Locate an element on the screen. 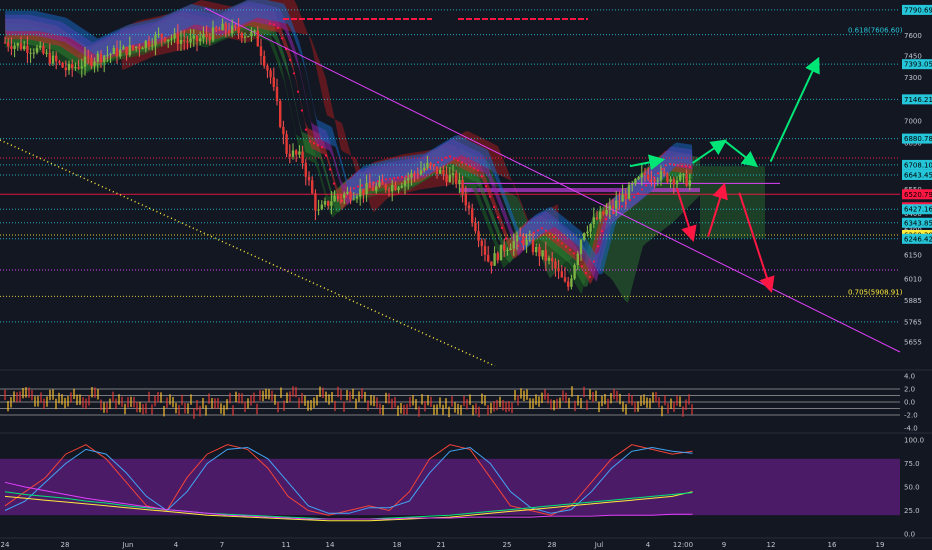 This screenshot has height=550, width=932. price-tag-label: 7393.05 is located at coordinates (918, 65).